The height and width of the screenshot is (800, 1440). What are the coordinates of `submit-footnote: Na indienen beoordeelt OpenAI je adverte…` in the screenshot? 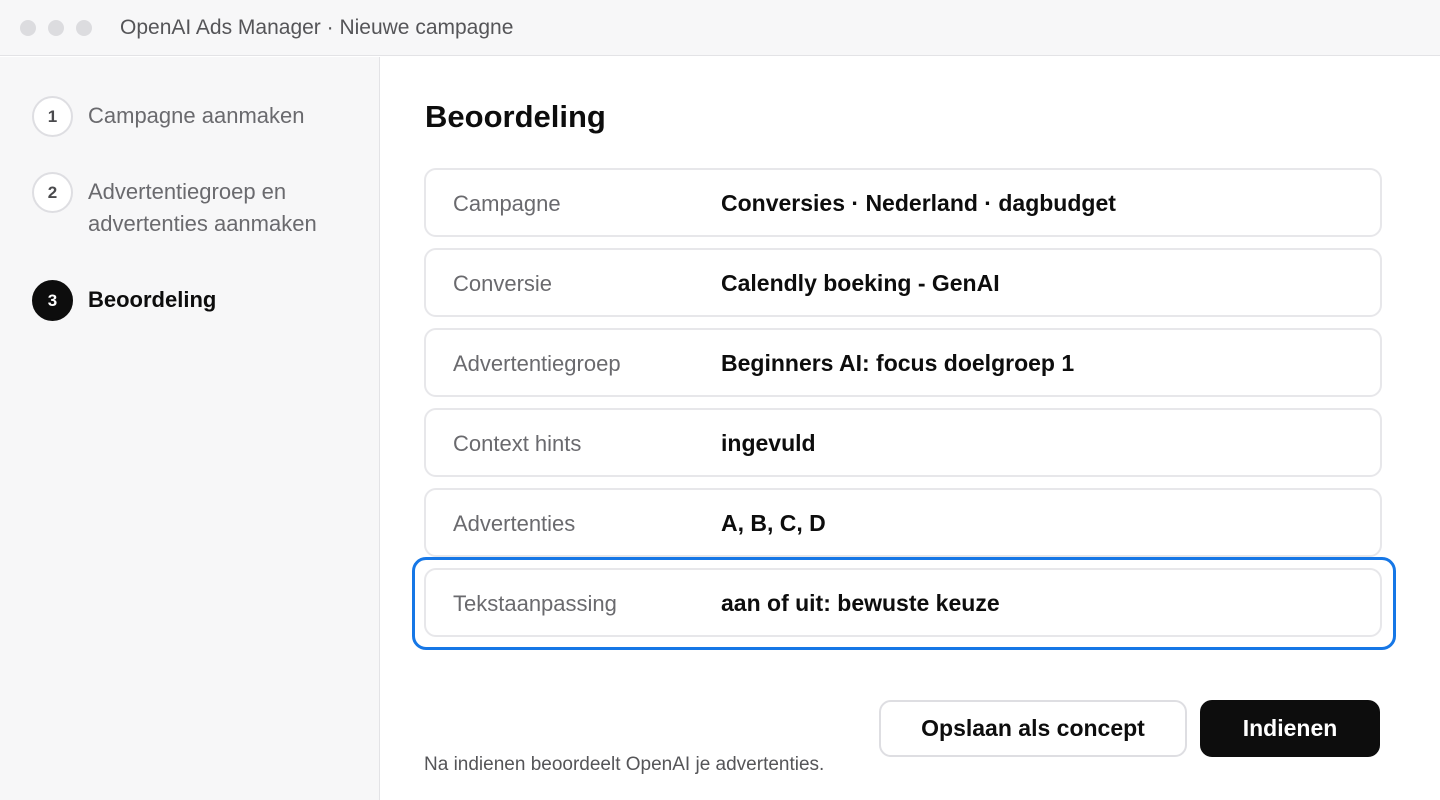 It's located at (624, 764).